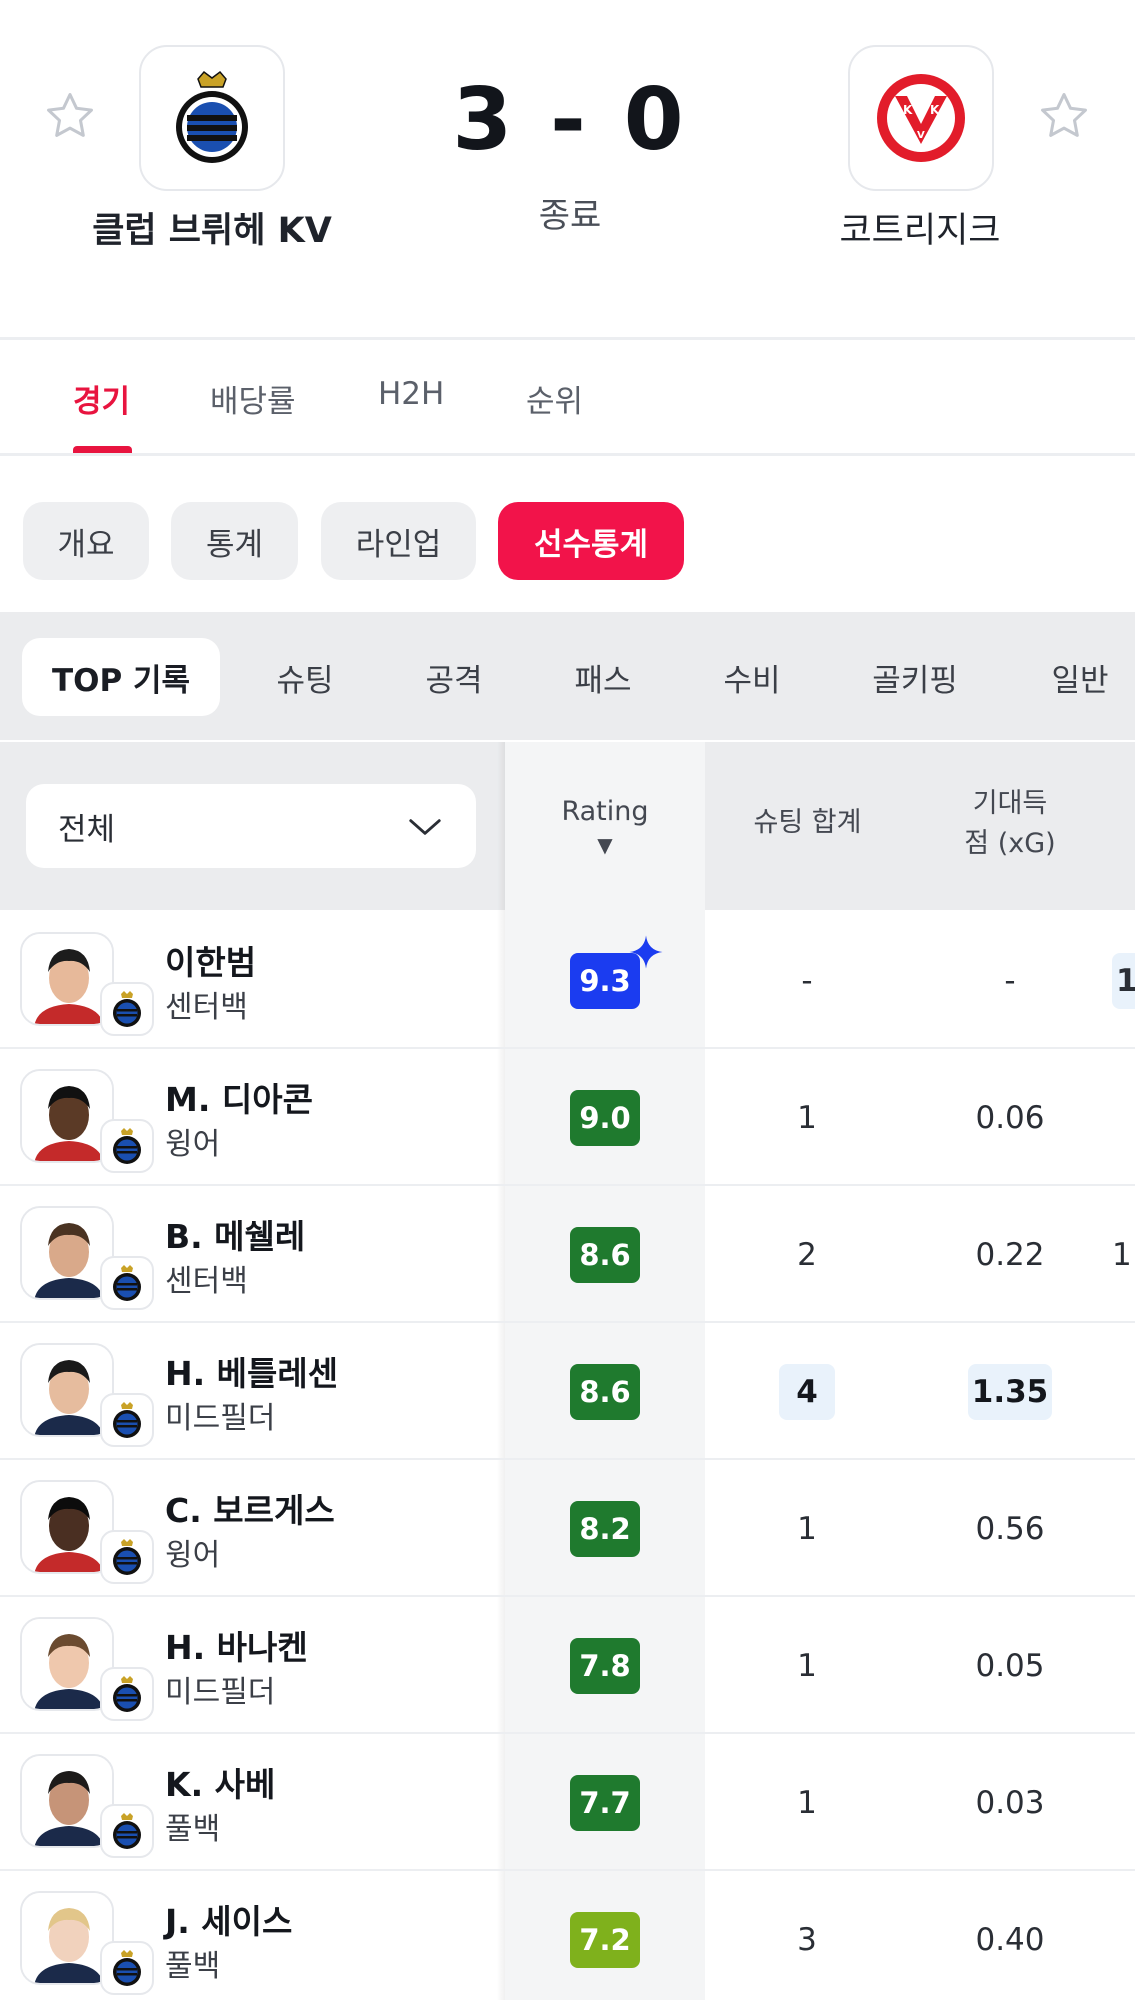  Describe the element at coordinates (605, 1529) in the screenshot. I see `rating-badge: 8.2` at that location.